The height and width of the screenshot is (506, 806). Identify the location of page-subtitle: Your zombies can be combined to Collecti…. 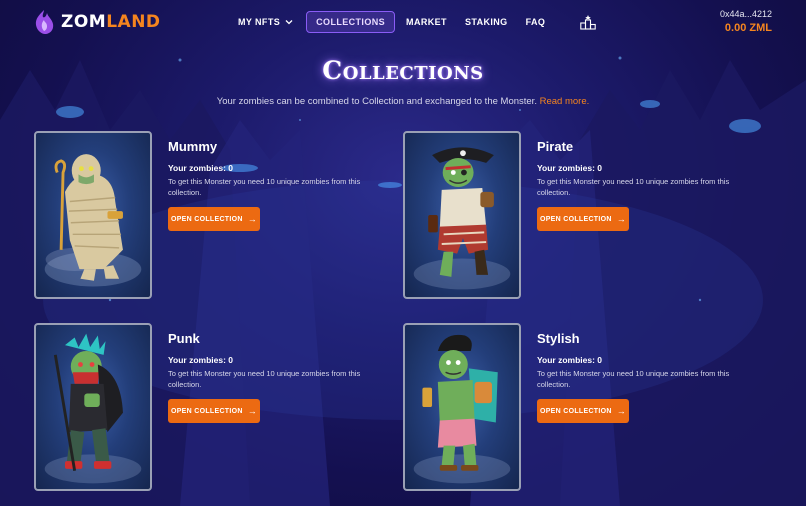
(403, 101).